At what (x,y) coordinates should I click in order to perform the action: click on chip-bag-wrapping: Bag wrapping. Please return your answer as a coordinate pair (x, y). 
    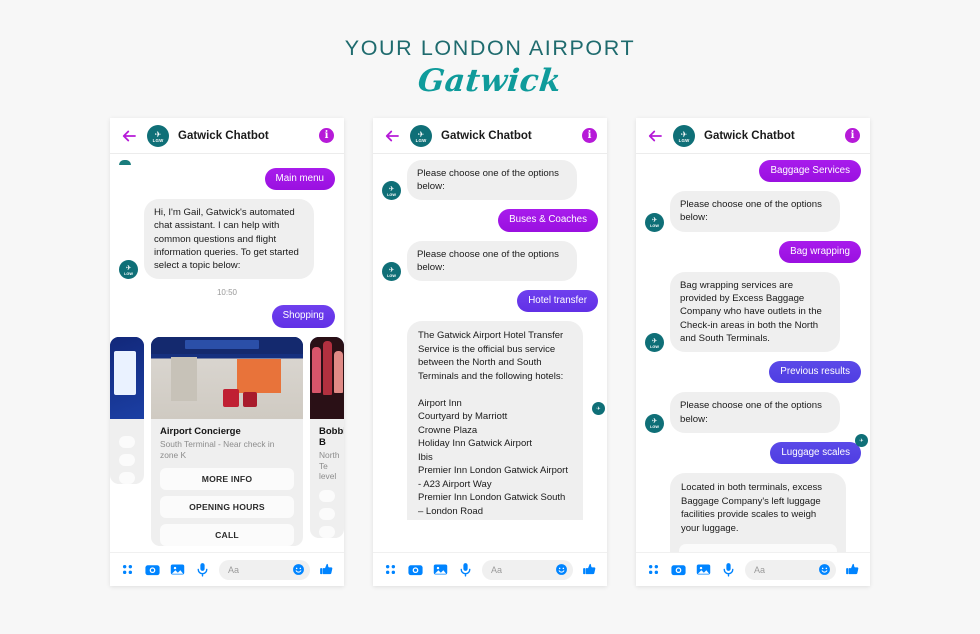
    Looking at the image, I should click on (820, 251).